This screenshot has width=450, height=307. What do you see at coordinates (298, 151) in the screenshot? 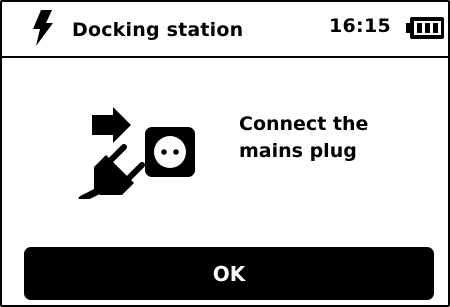
I see `message-line-2: mains plug` at bounding box center [298, 151].